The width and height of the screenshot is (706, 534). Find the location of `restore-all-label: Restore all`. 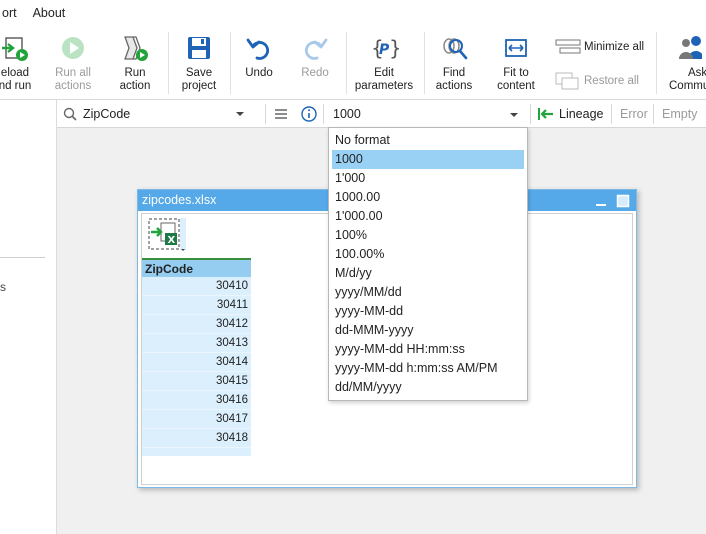

restore-all-label: Restore all is located at coordinates (611, 81).